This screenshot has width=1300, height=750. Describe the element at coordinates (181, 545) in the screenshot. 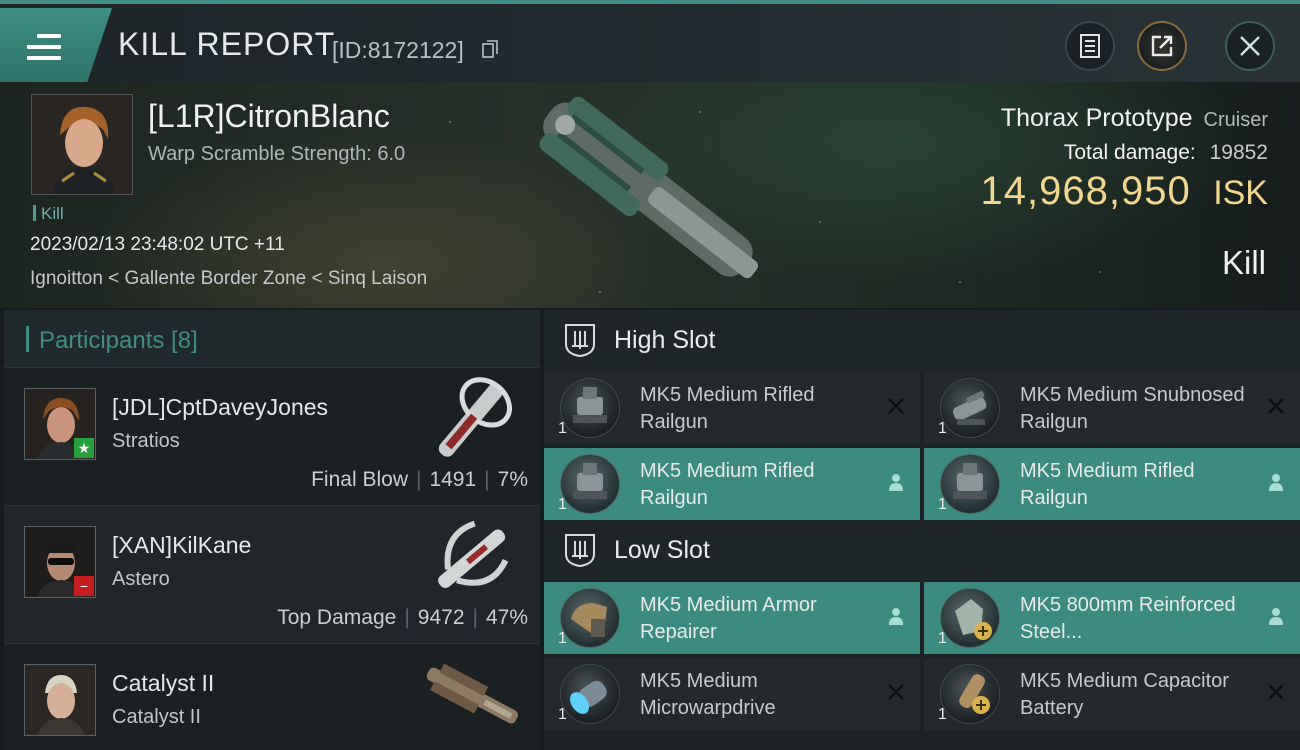

I see `participant-name: [XAN]KilKane` at that location.